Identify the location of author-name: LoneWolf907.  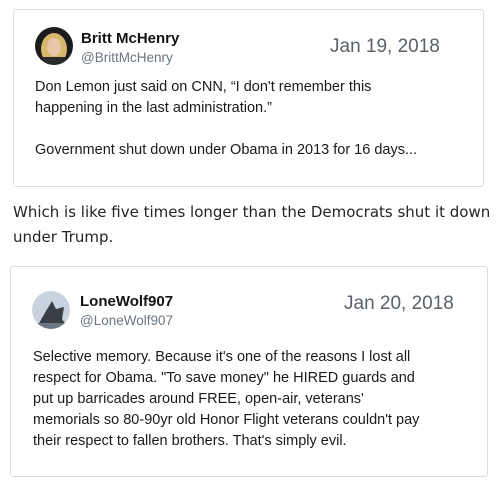
(126, 301).